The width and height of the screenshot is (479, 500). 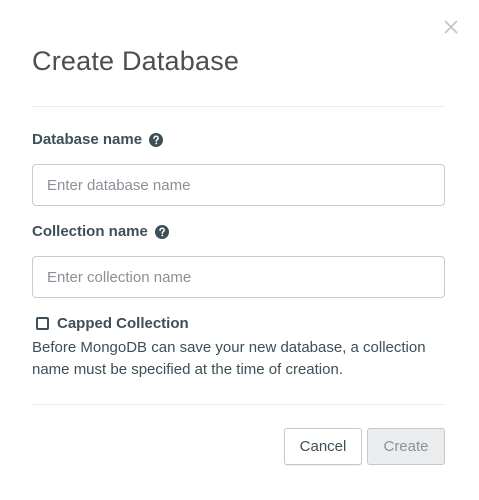 I want to click on collection-name-label: Collection name, so click(x=90, y=231).